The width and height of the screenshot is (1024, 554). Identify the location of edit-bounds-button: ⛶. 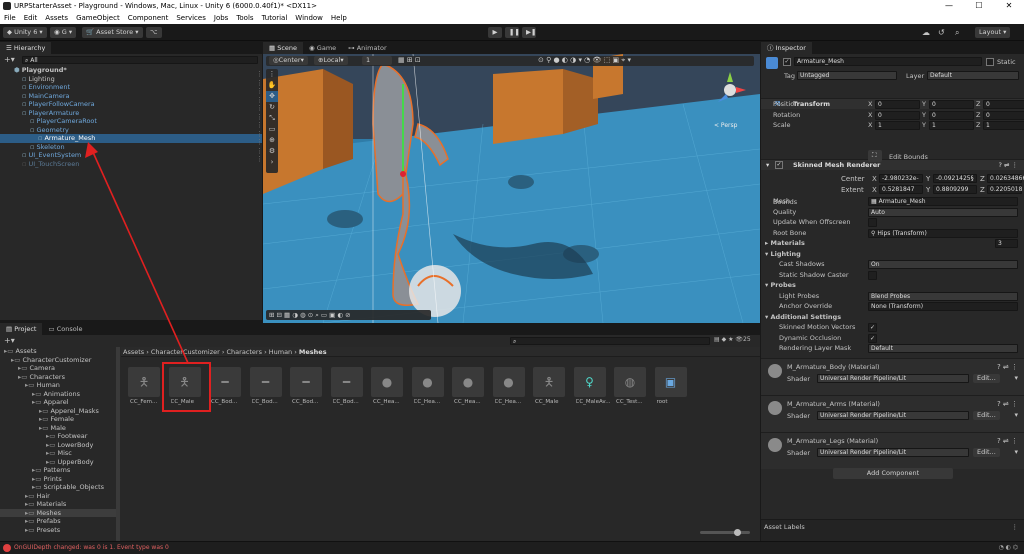
(875, 156).